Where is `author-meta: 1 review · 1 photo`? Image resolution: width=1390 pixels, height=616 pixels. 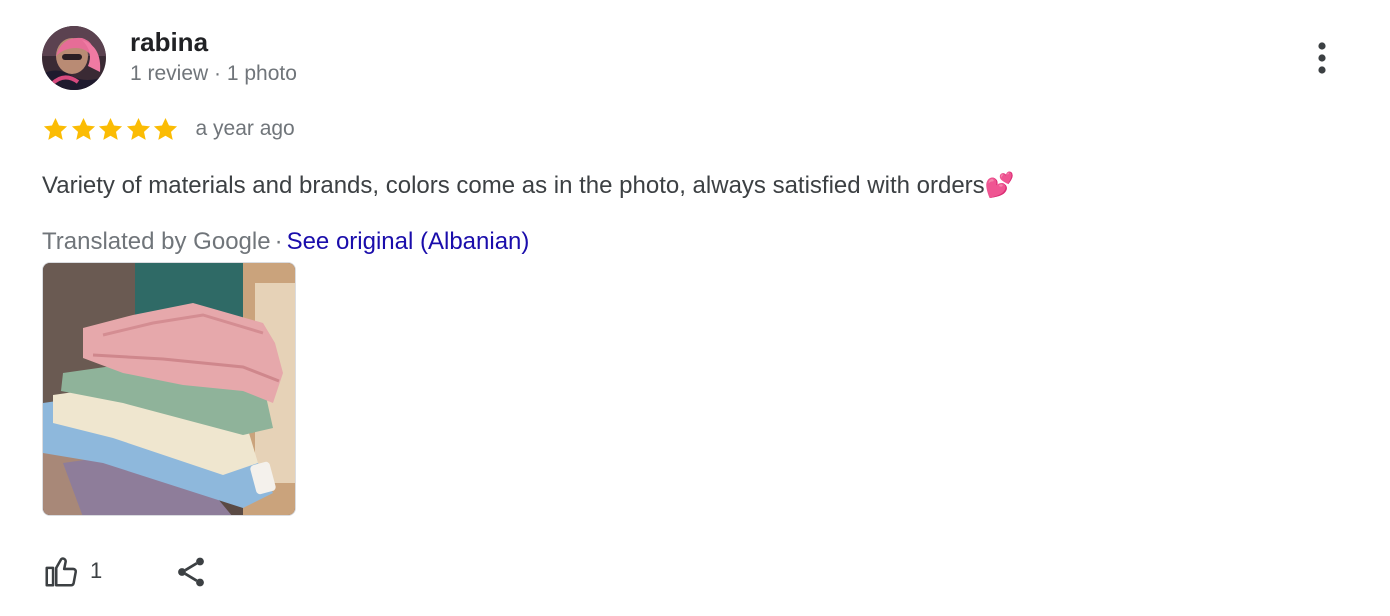
author-meta: 1 review · 1 photo is located at coordinates (213, 73).